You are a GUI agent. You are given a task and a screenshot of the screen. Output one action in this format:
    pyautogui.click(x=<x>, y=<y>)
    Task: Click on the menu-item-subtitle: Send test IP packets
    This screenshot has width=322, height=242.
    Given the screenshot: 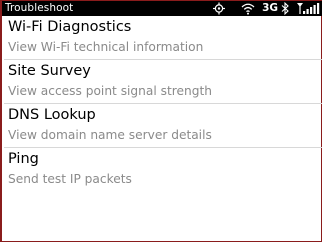 What is the action you would take?
    pyautogui.click(x=70, y=179)
    